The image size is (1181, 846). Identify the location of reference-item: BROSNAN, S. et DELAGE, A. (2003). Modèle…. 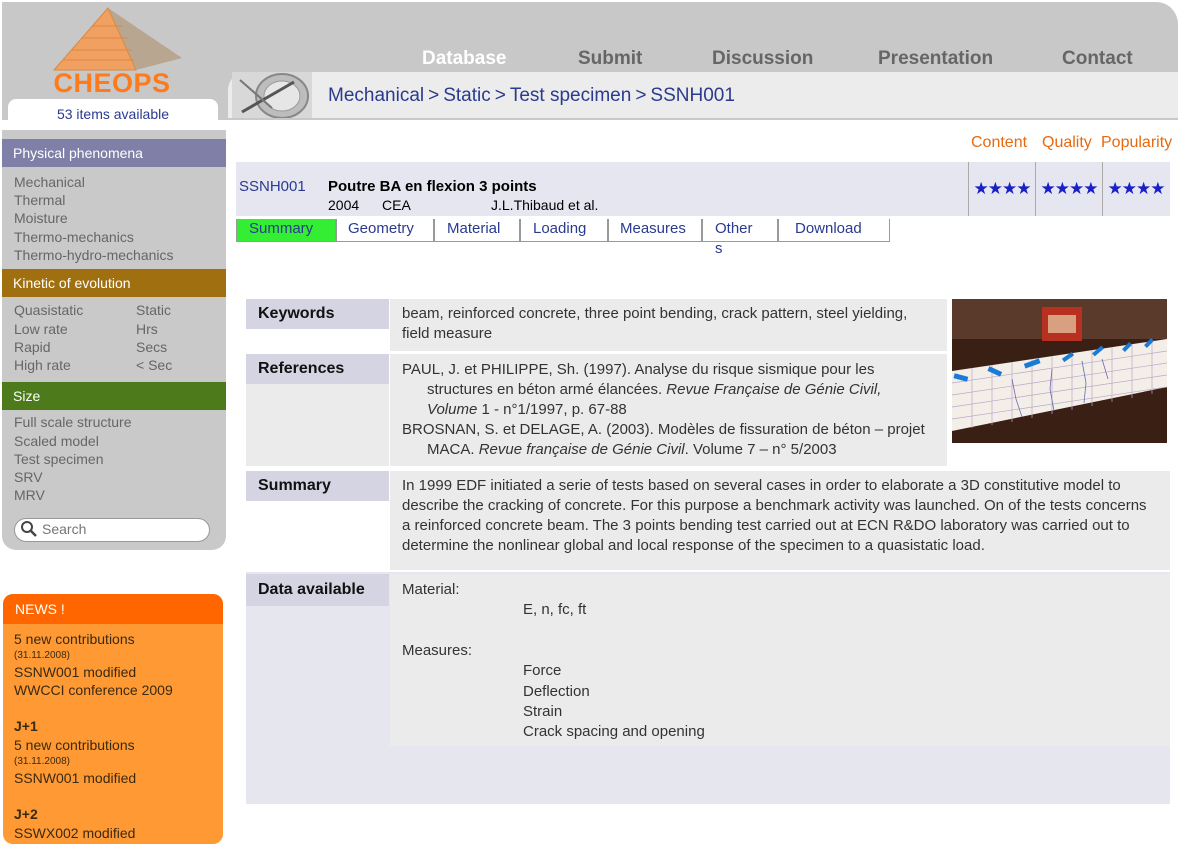
(668, 440).